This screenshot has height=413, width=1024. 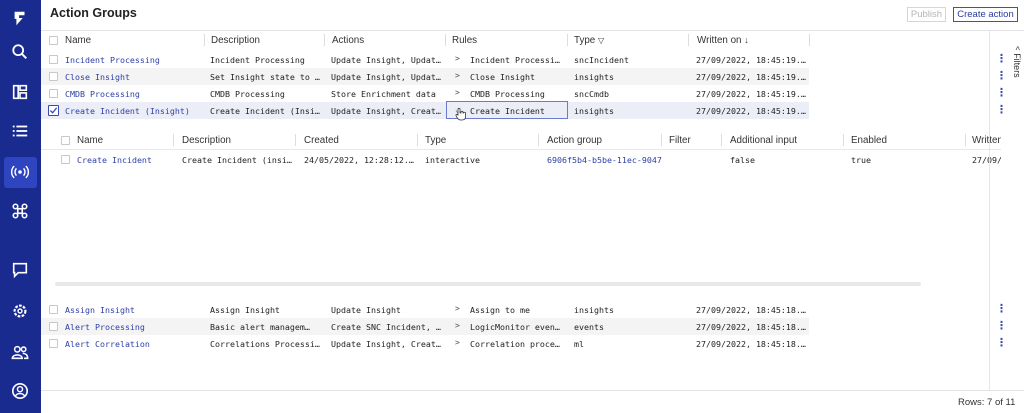 I want to click on rules-column-filter: Filter, so click(x=680, y=140).